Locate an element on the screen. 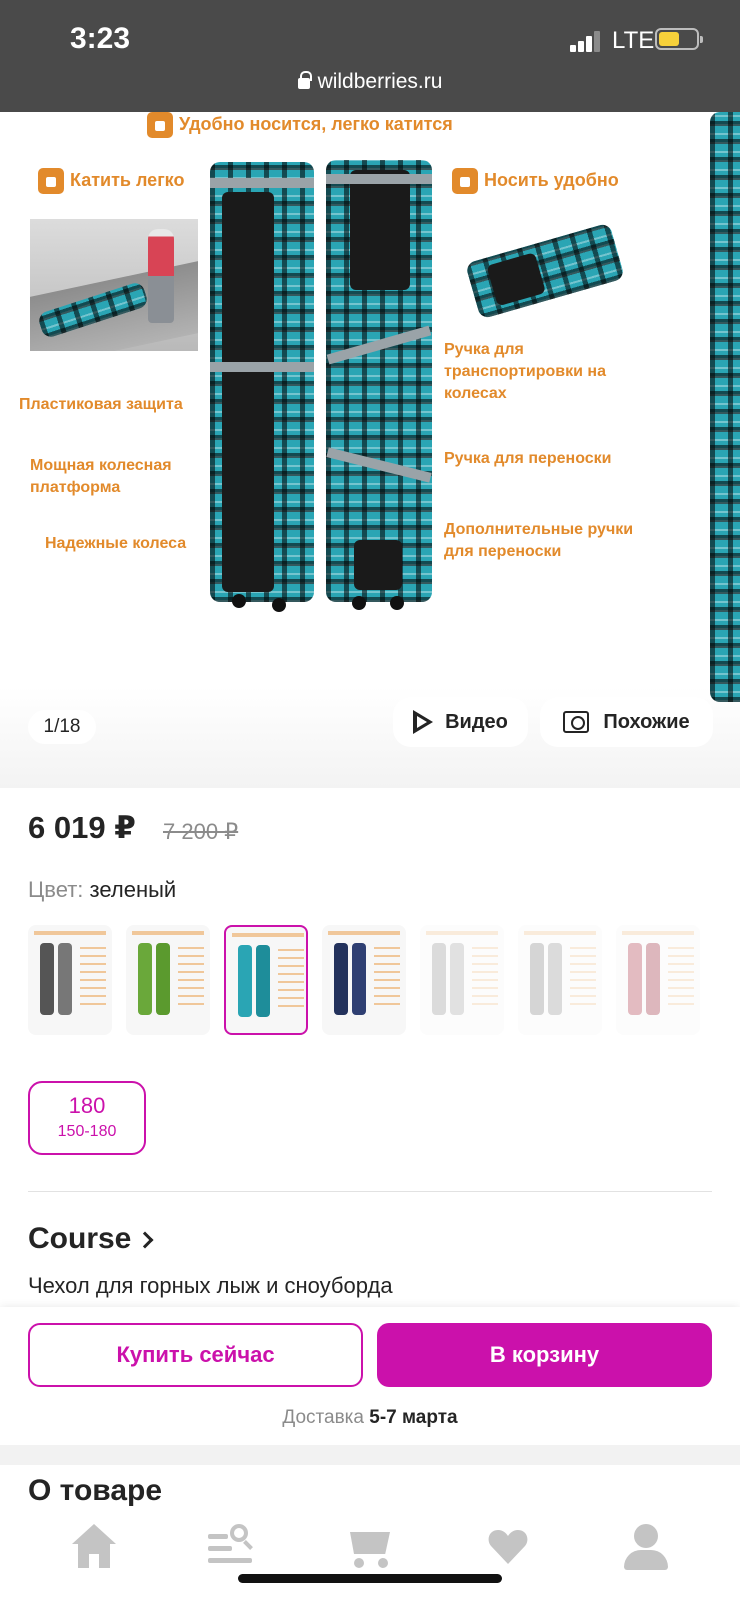 The width and height of the screenshot is (740, 1600). bag-image-front is located at coordinates (379, 381).